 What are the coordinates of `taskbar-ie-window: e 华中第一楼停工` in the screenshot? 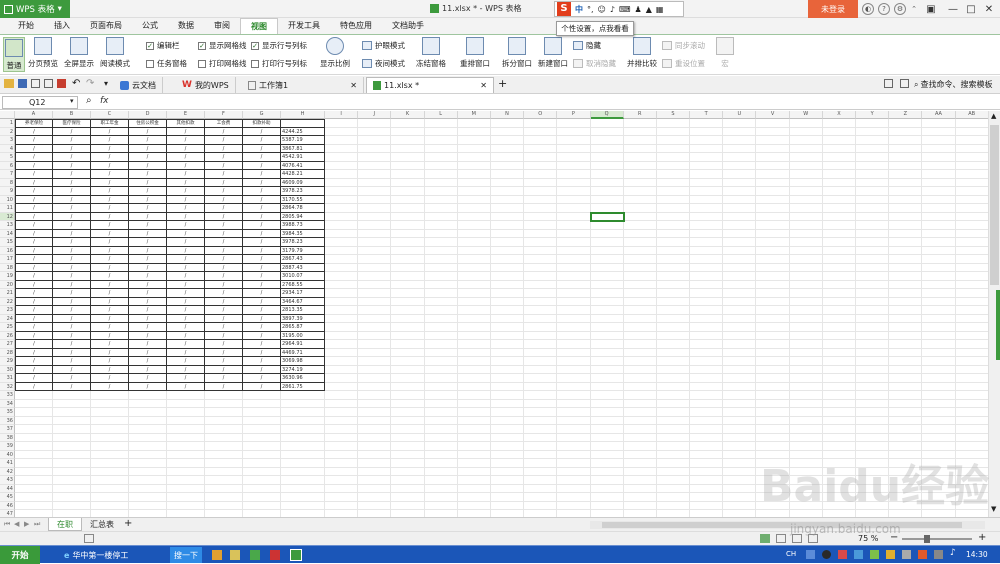 It's located at (115, 555).